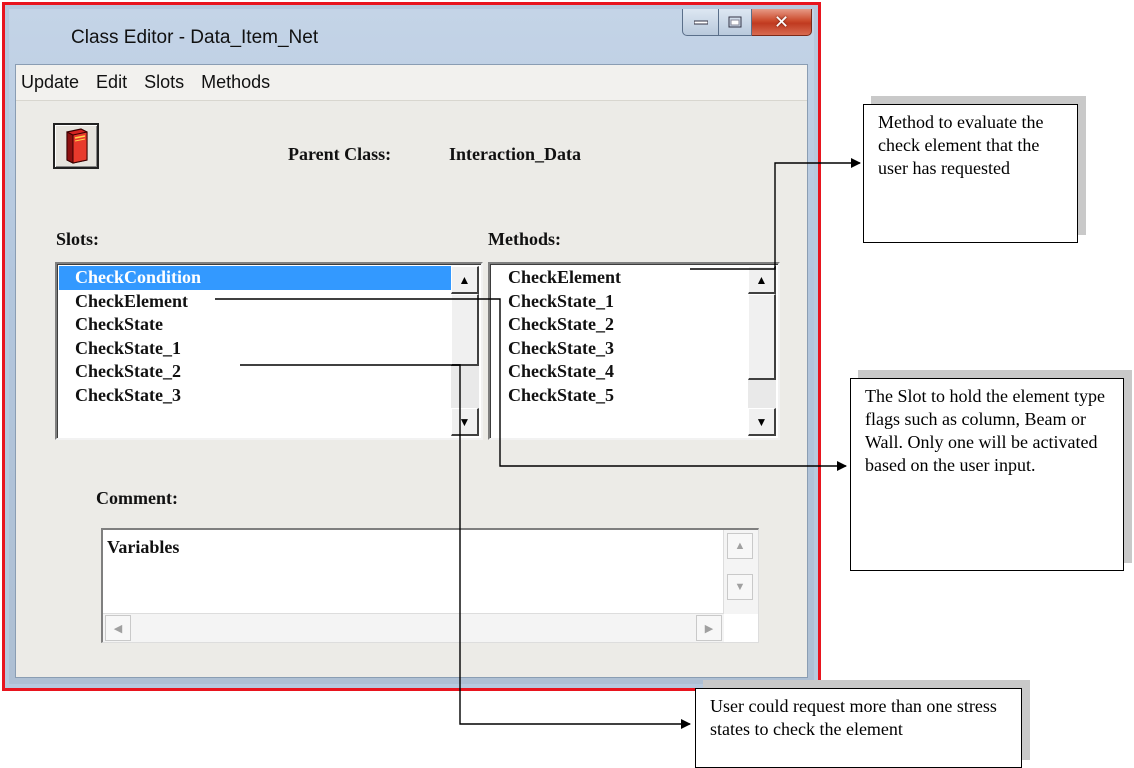 This screenshot has width=1134, height=768. What do you see at coordinates (740, 572) in the screenshot?
I see `comment-vertical-scrollbar: ▲ ▼` at bounding box center [740, 572].